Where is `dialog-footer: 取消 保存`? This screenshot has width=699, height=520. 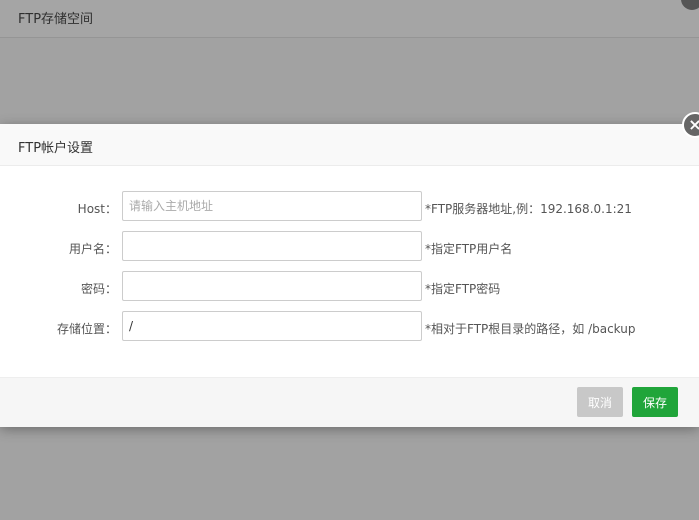 dialog-footer: 取消 保存 is located at coordinates (349, 402).